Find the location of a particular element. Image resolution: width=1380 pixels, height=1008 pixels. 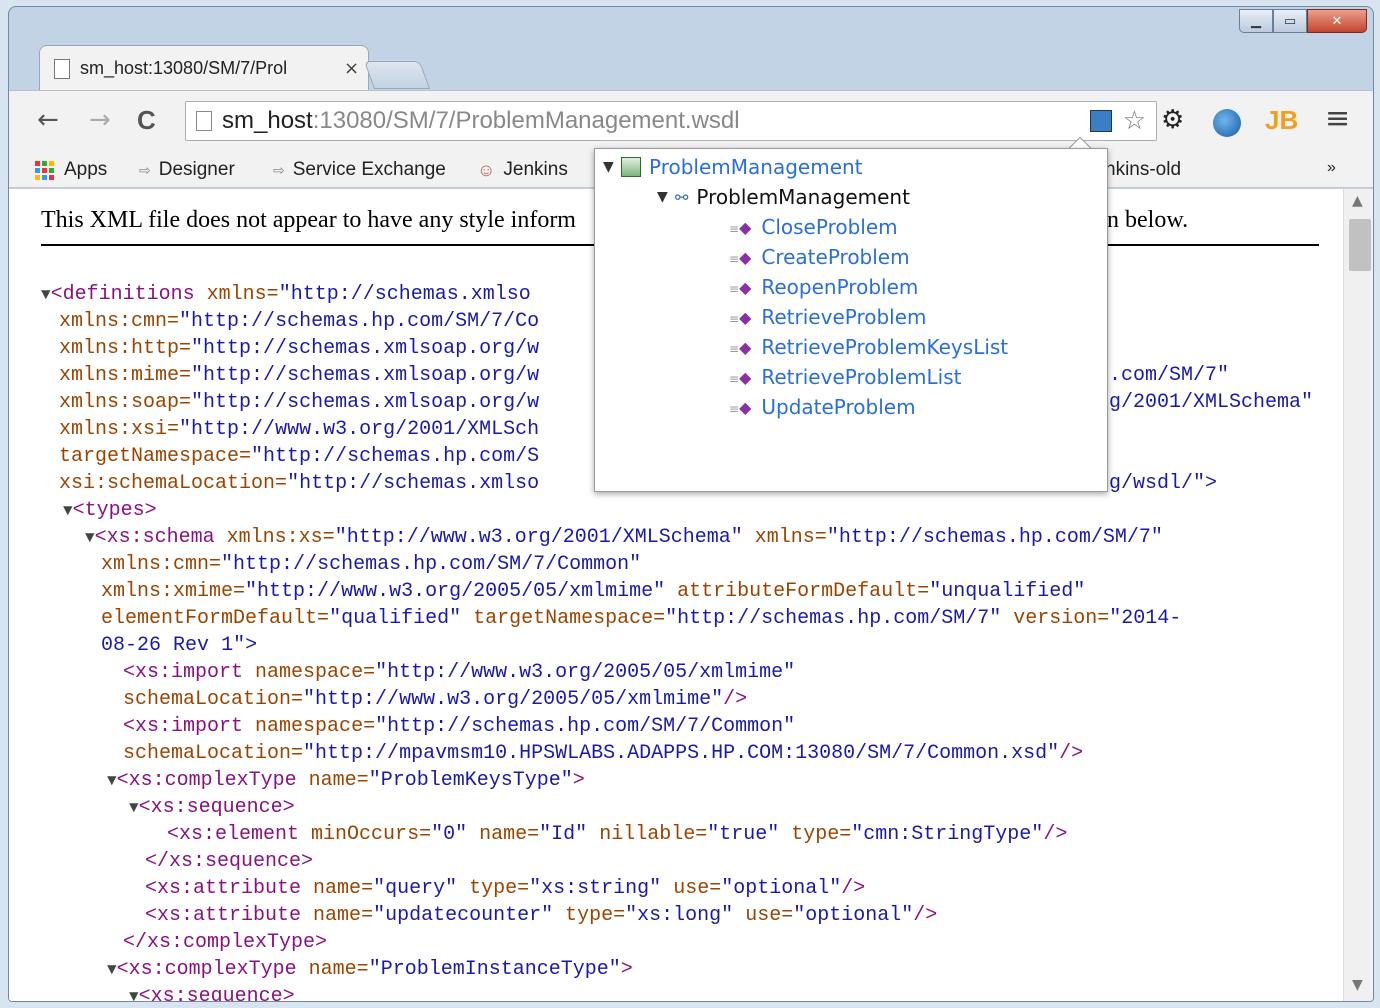

operation-name: RetrieveProblemKeysList is located at coordinates (884, 347).